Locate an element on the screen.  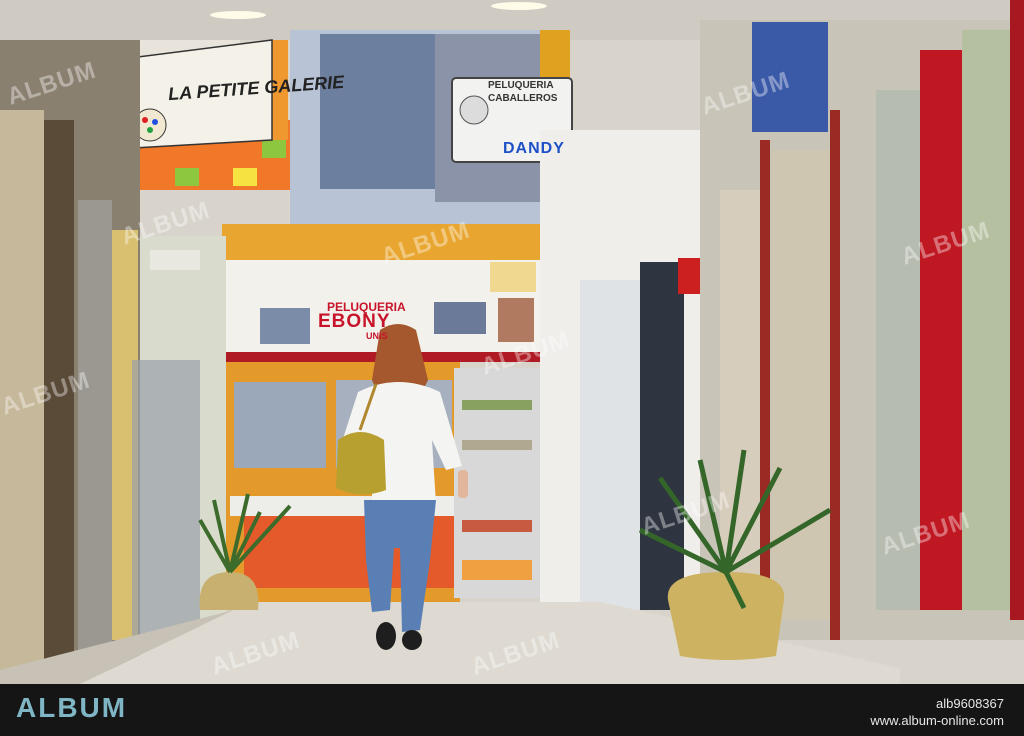
hanging-lamp is located at coordinates (175, 260).